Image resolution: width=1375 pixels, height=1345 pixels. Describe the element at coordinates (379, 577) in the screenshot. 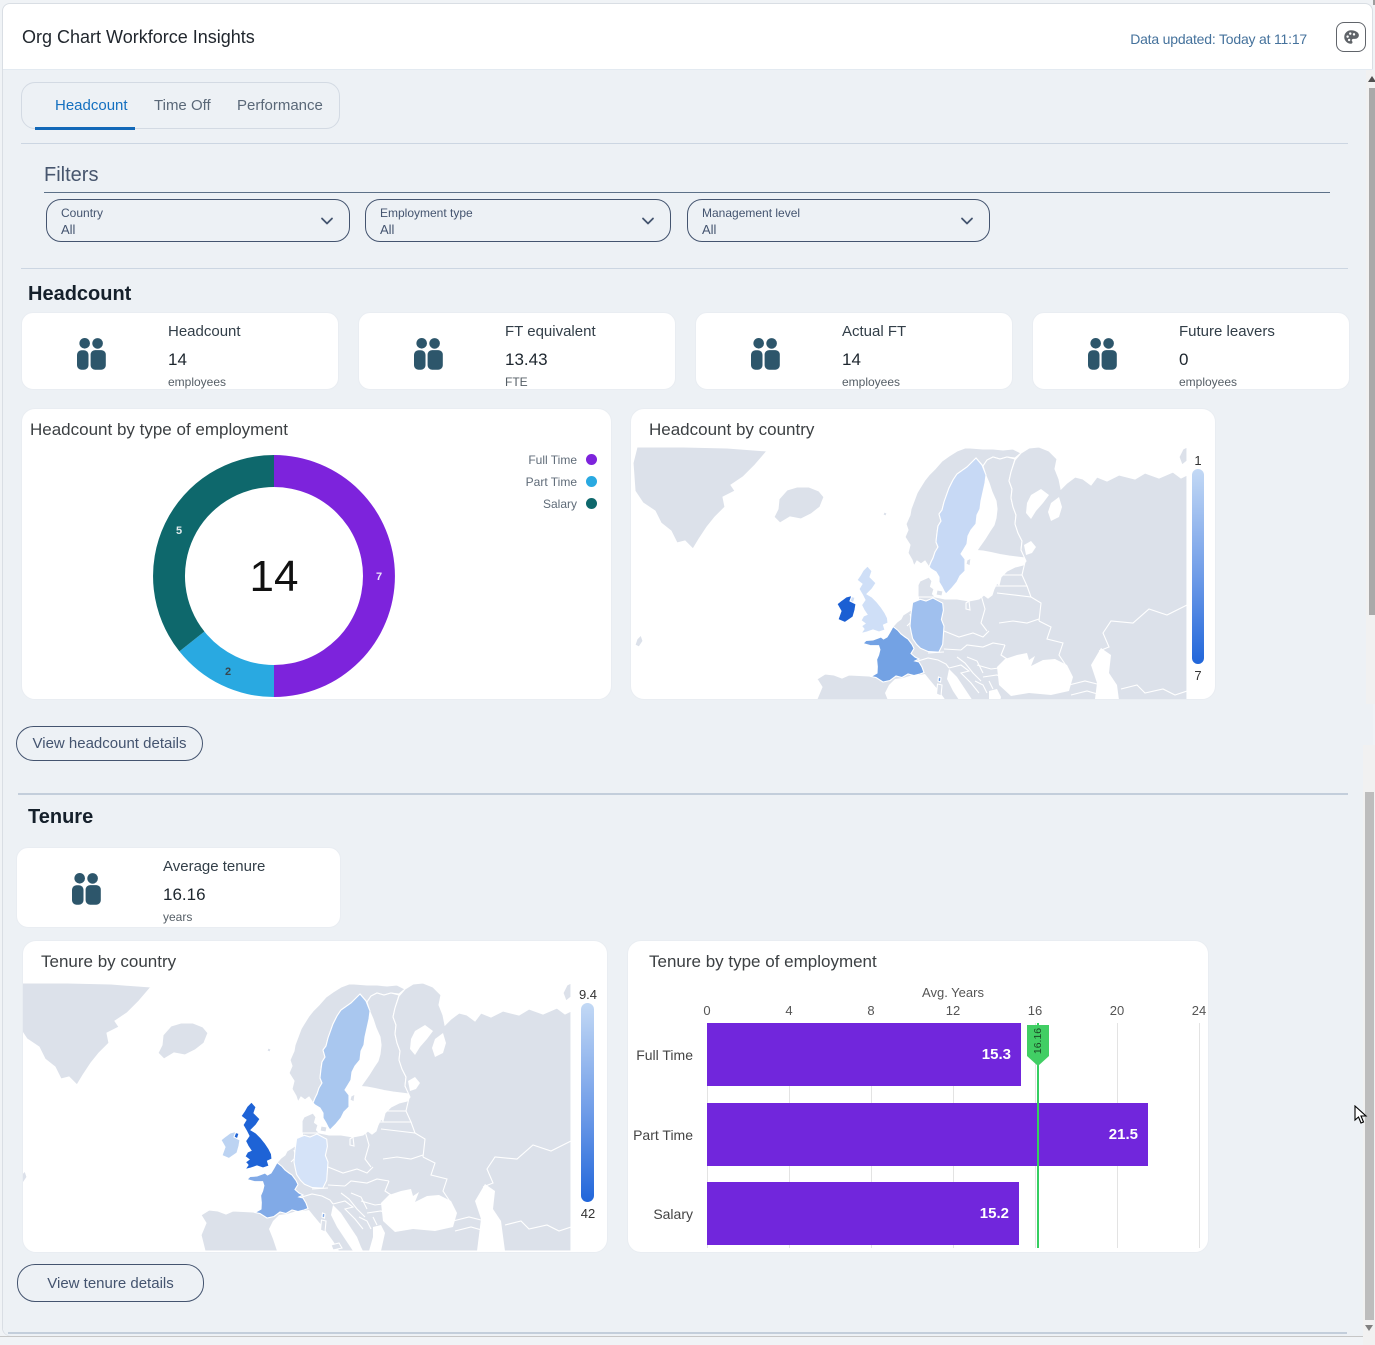

I see `svg-text: 7` at that location.